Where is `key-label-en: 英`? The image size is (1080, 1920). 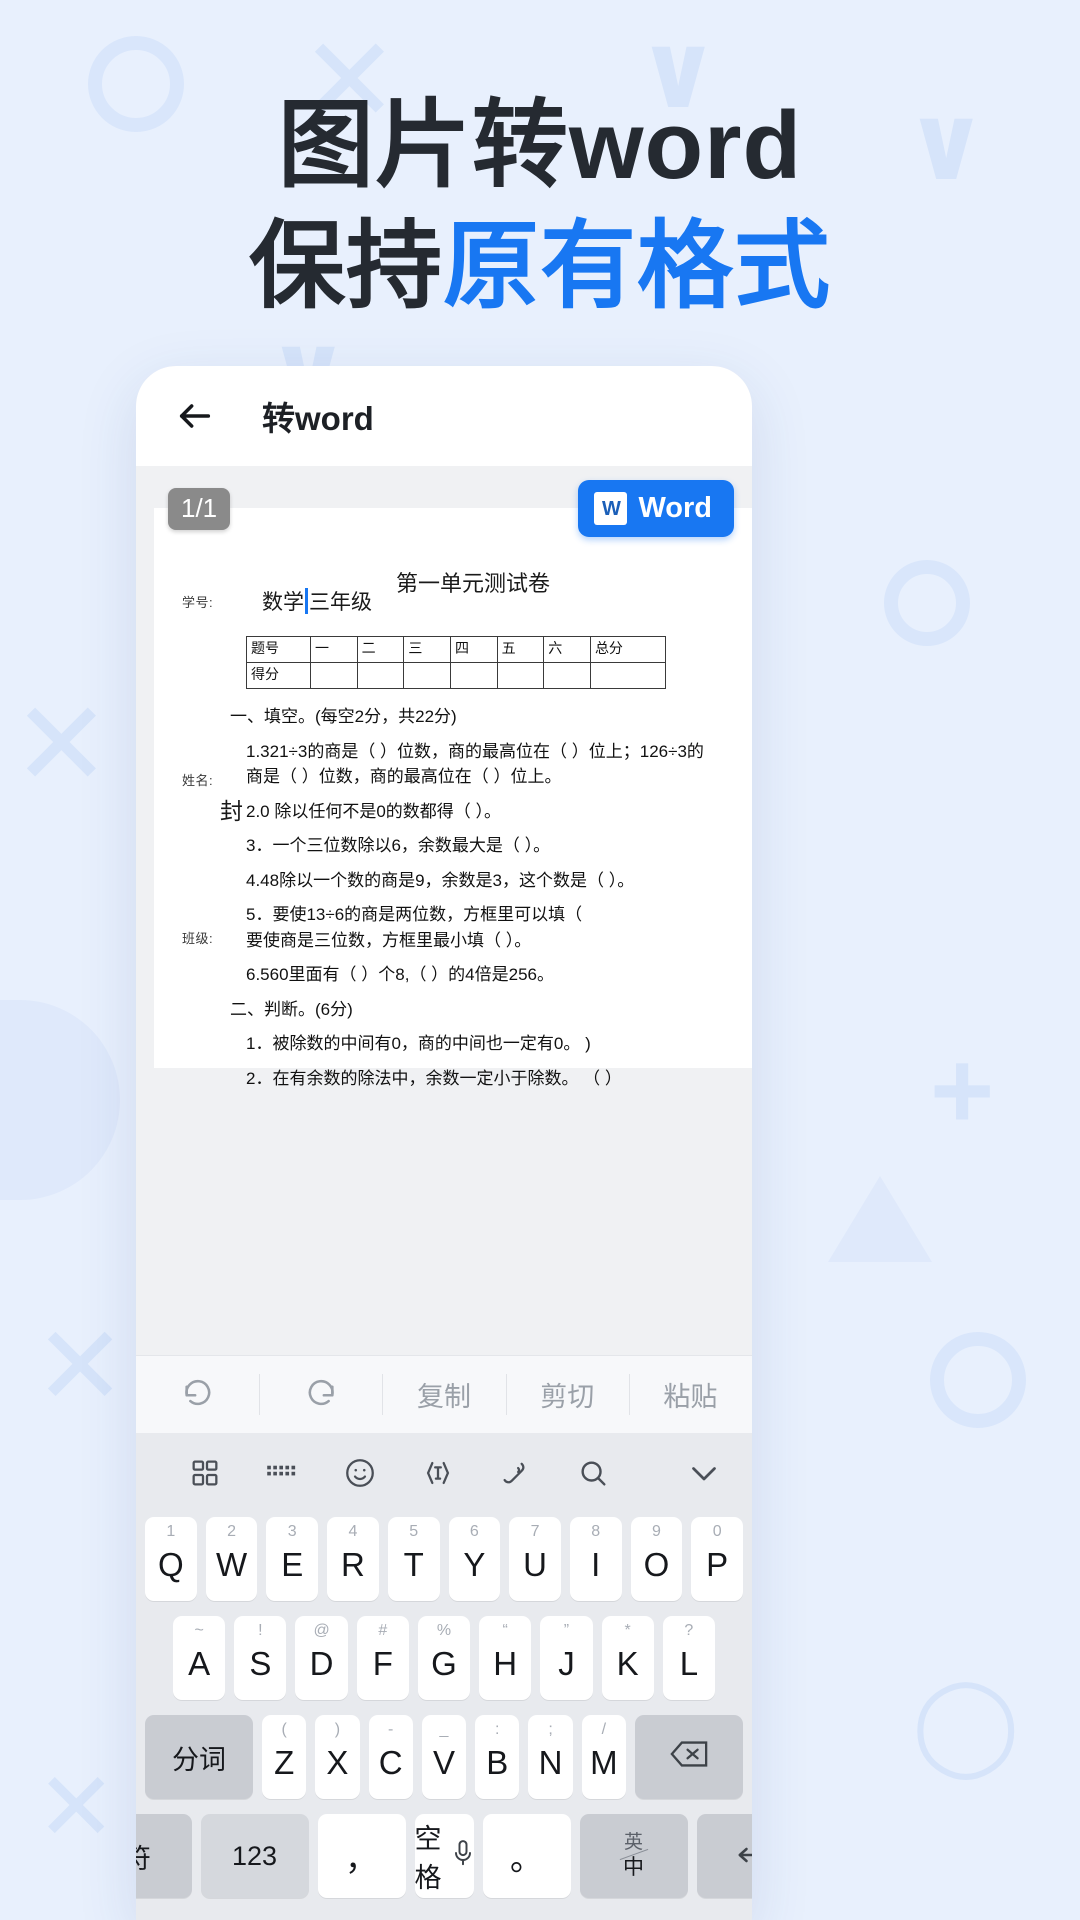
key-label-en: 英 is located at coordinates (633, 1842).